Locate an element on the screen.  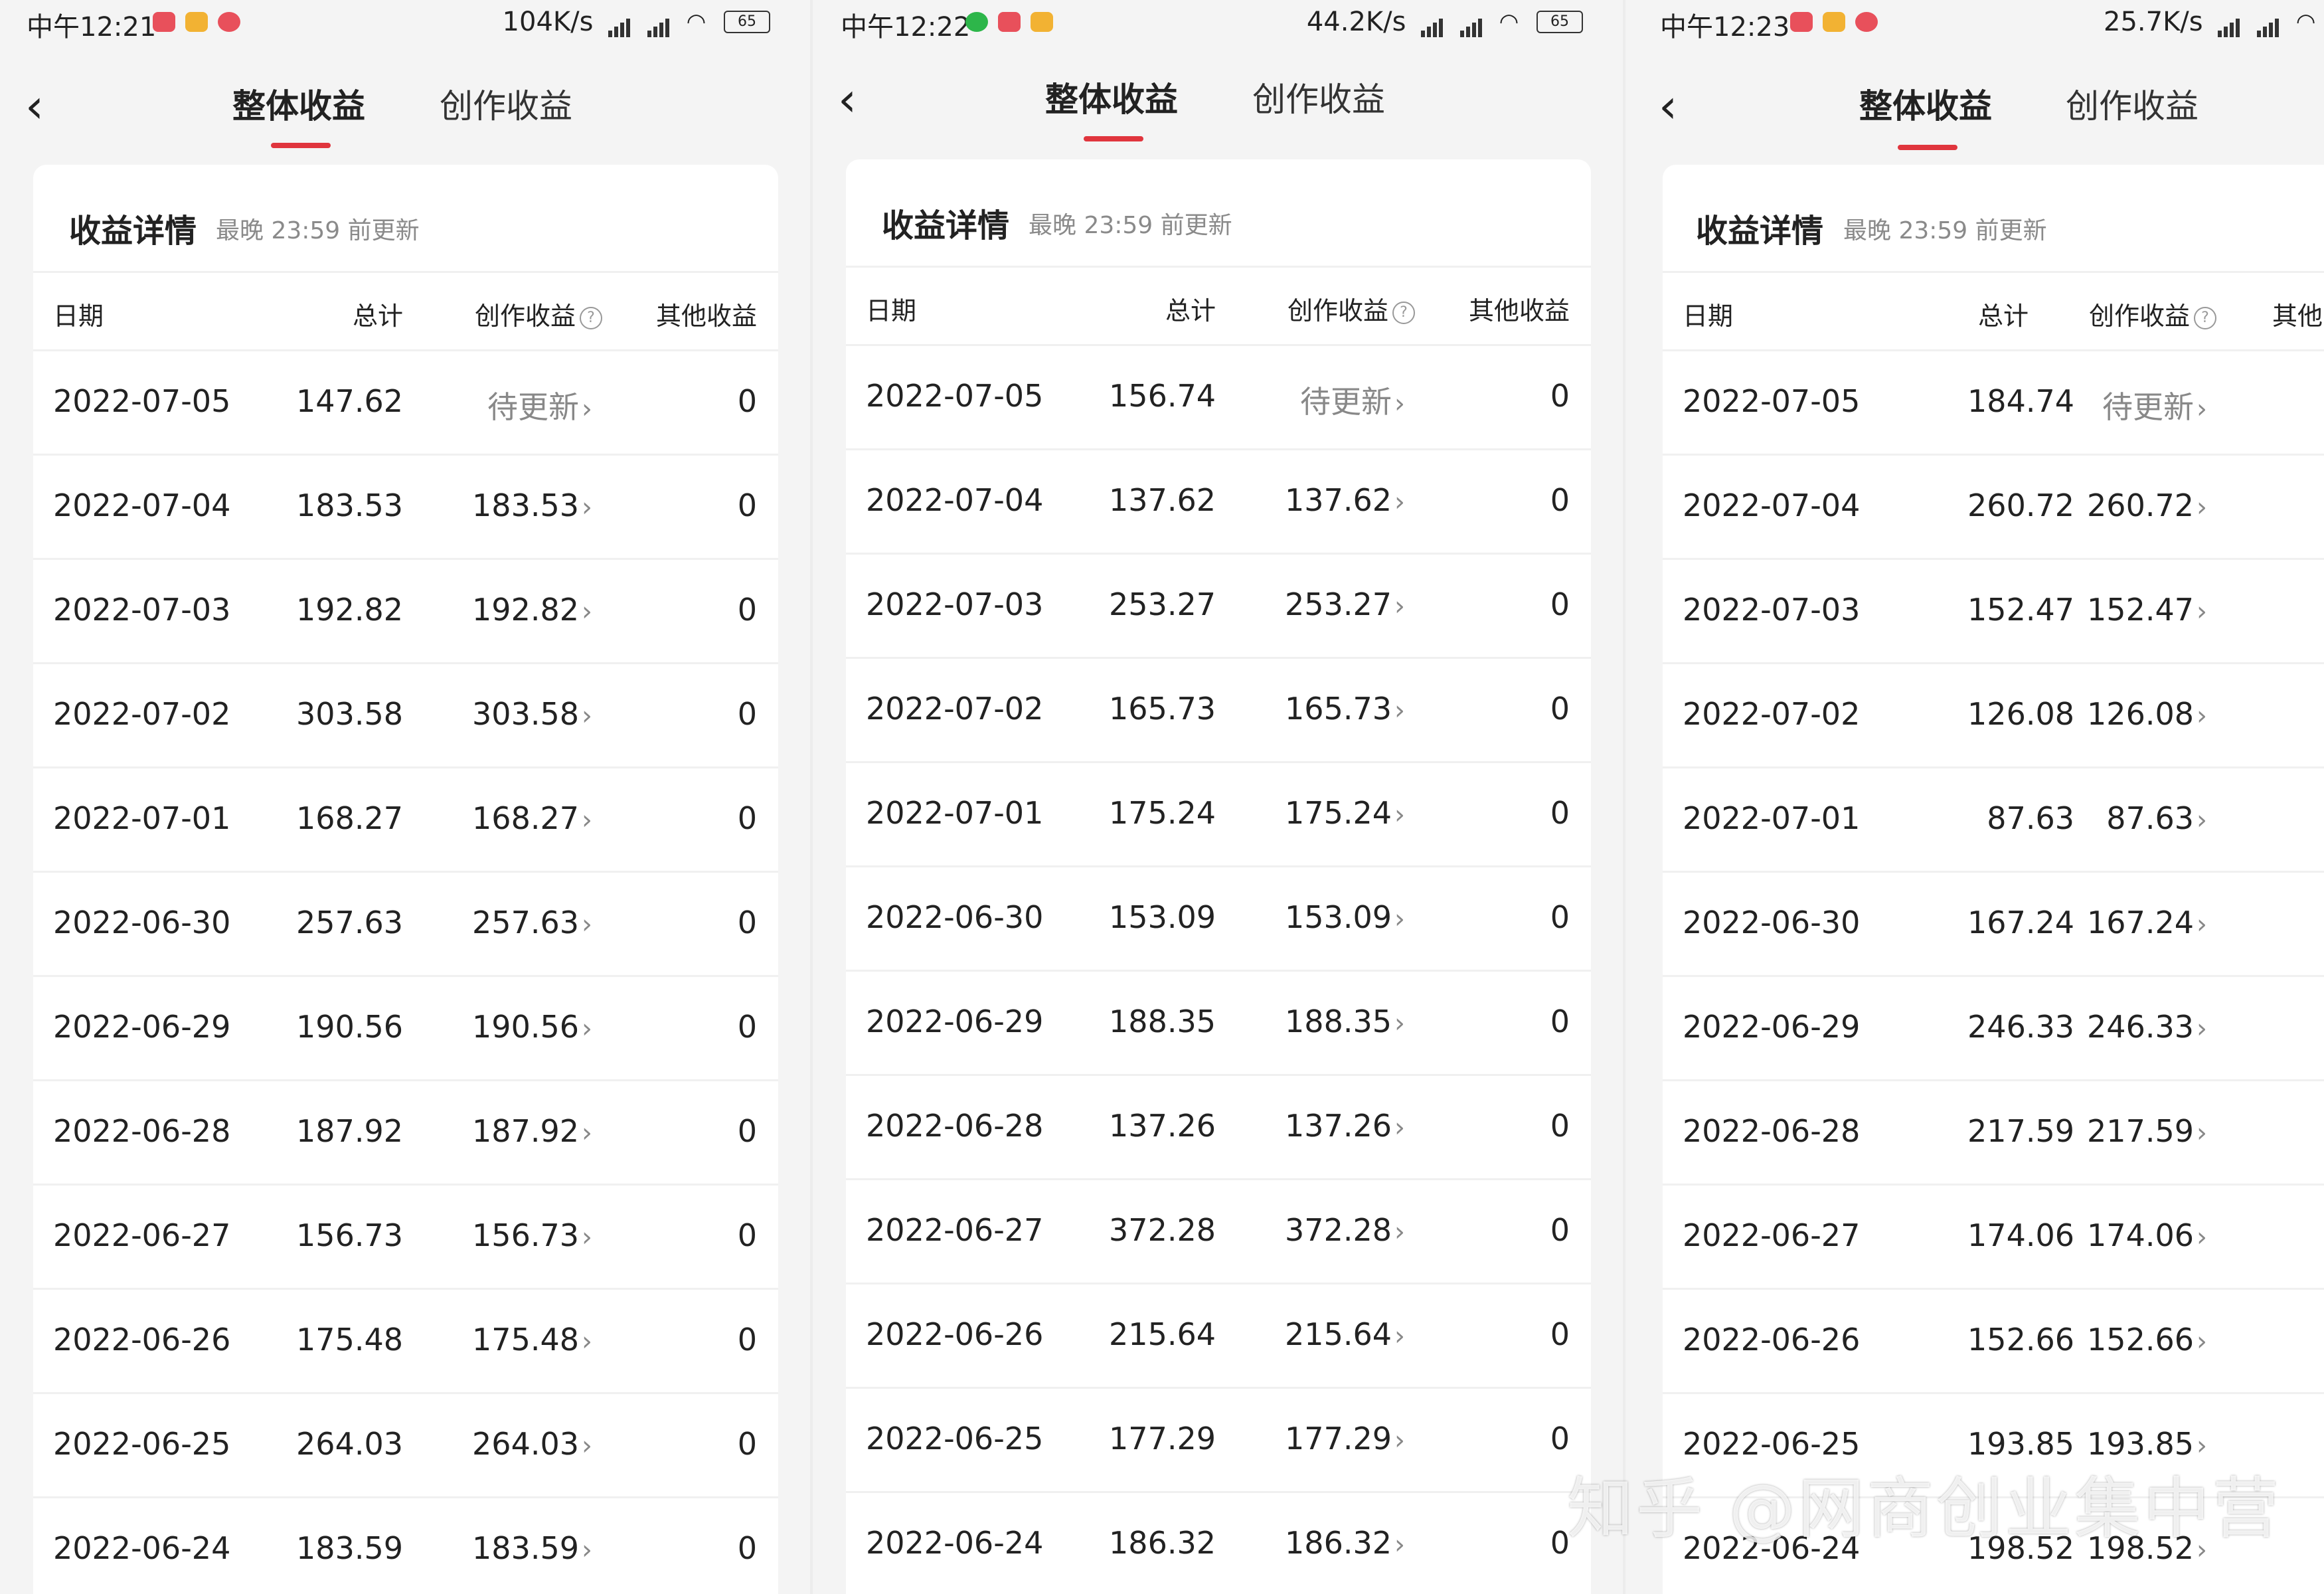
row-creation-income: 167.24 › is located at coordinates (2120, 922).